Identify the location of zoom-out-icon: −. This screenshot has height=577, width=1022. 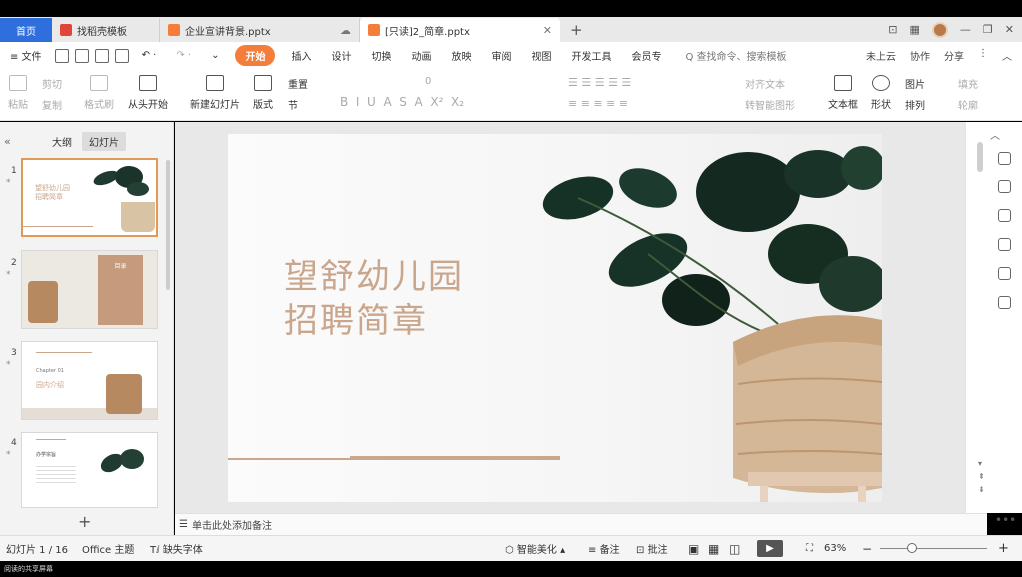
(867, 549).